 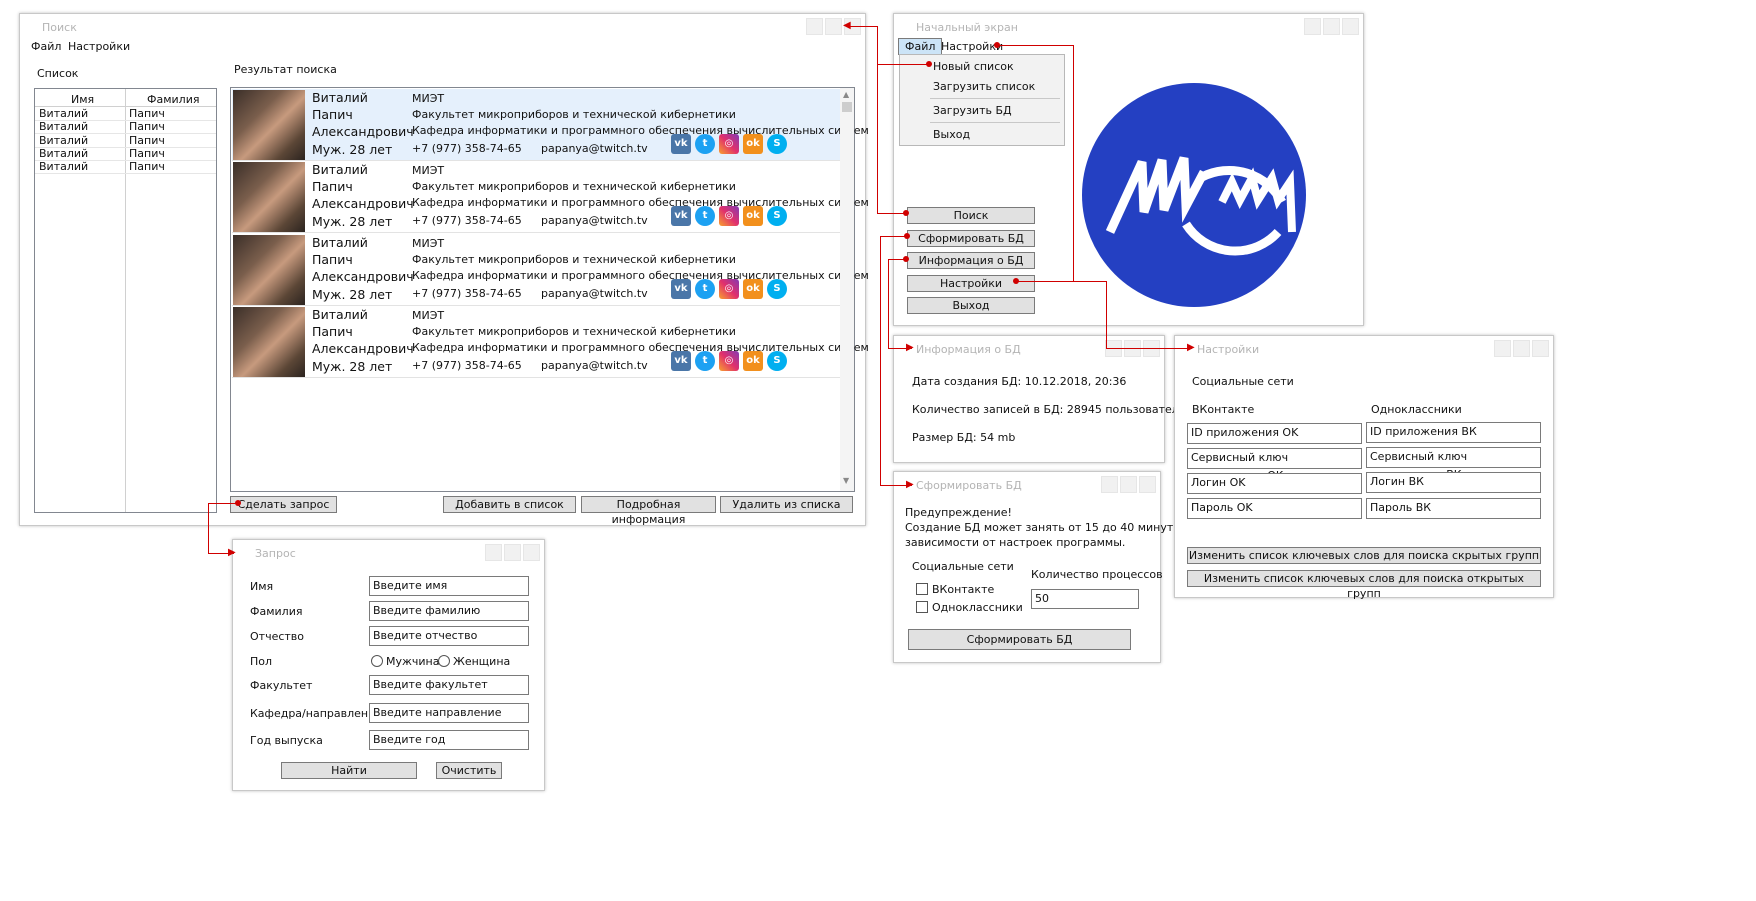 What do you see at coordinates (377, 661) in the screenshot?
I see `gender-male-radio` at bounding box center [377, 661].